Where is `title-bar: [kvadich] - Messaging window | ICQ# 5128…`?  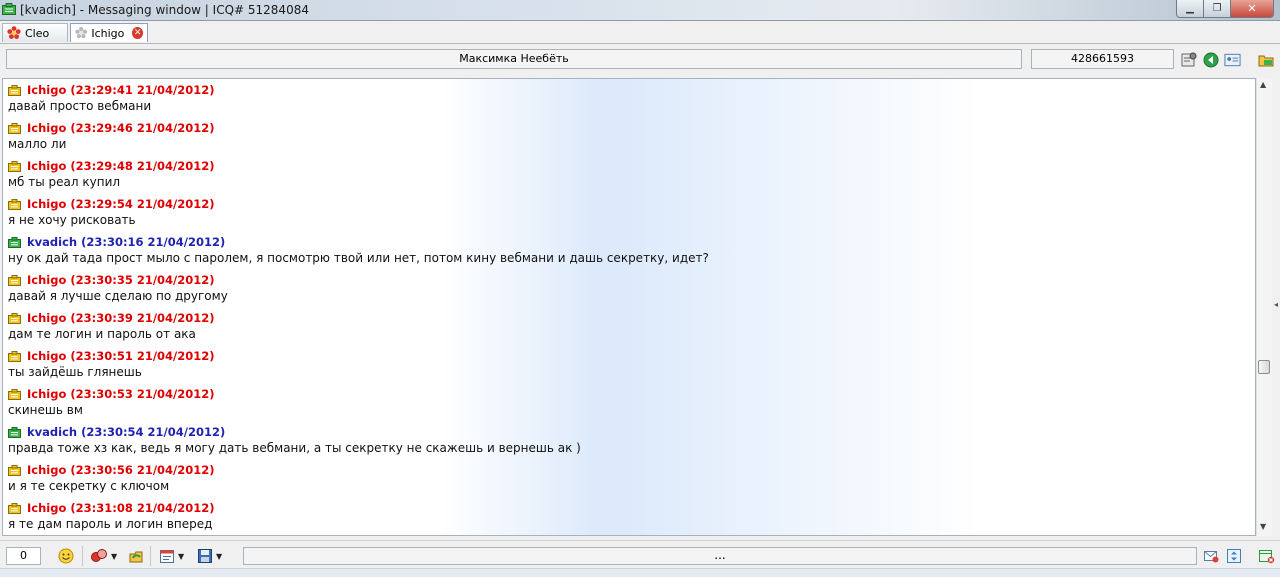 title-bar: [kvadich] - Messaging window | ICQ# 5128… is located at coordinates (640, 10).